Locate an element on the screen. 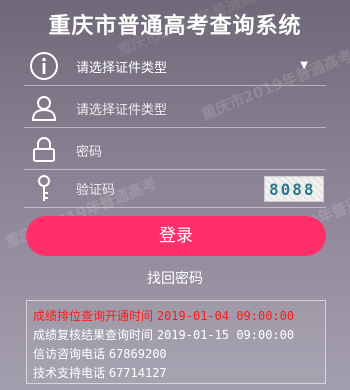 The width and height of the screenshot is (350, 390). chevron-down-icon: ▼ is located at coordinates (304, 65).